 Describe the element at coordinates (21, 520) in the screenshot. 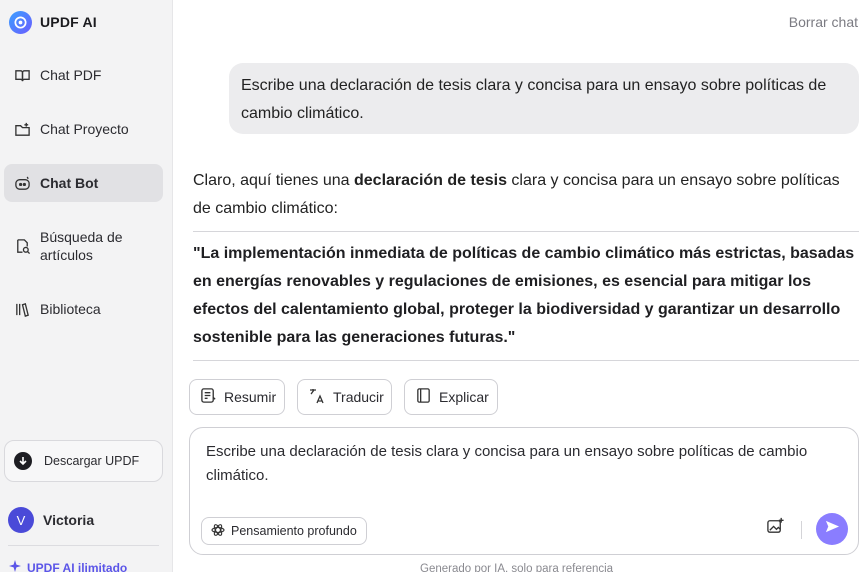

I see `avatar: V` at that location.